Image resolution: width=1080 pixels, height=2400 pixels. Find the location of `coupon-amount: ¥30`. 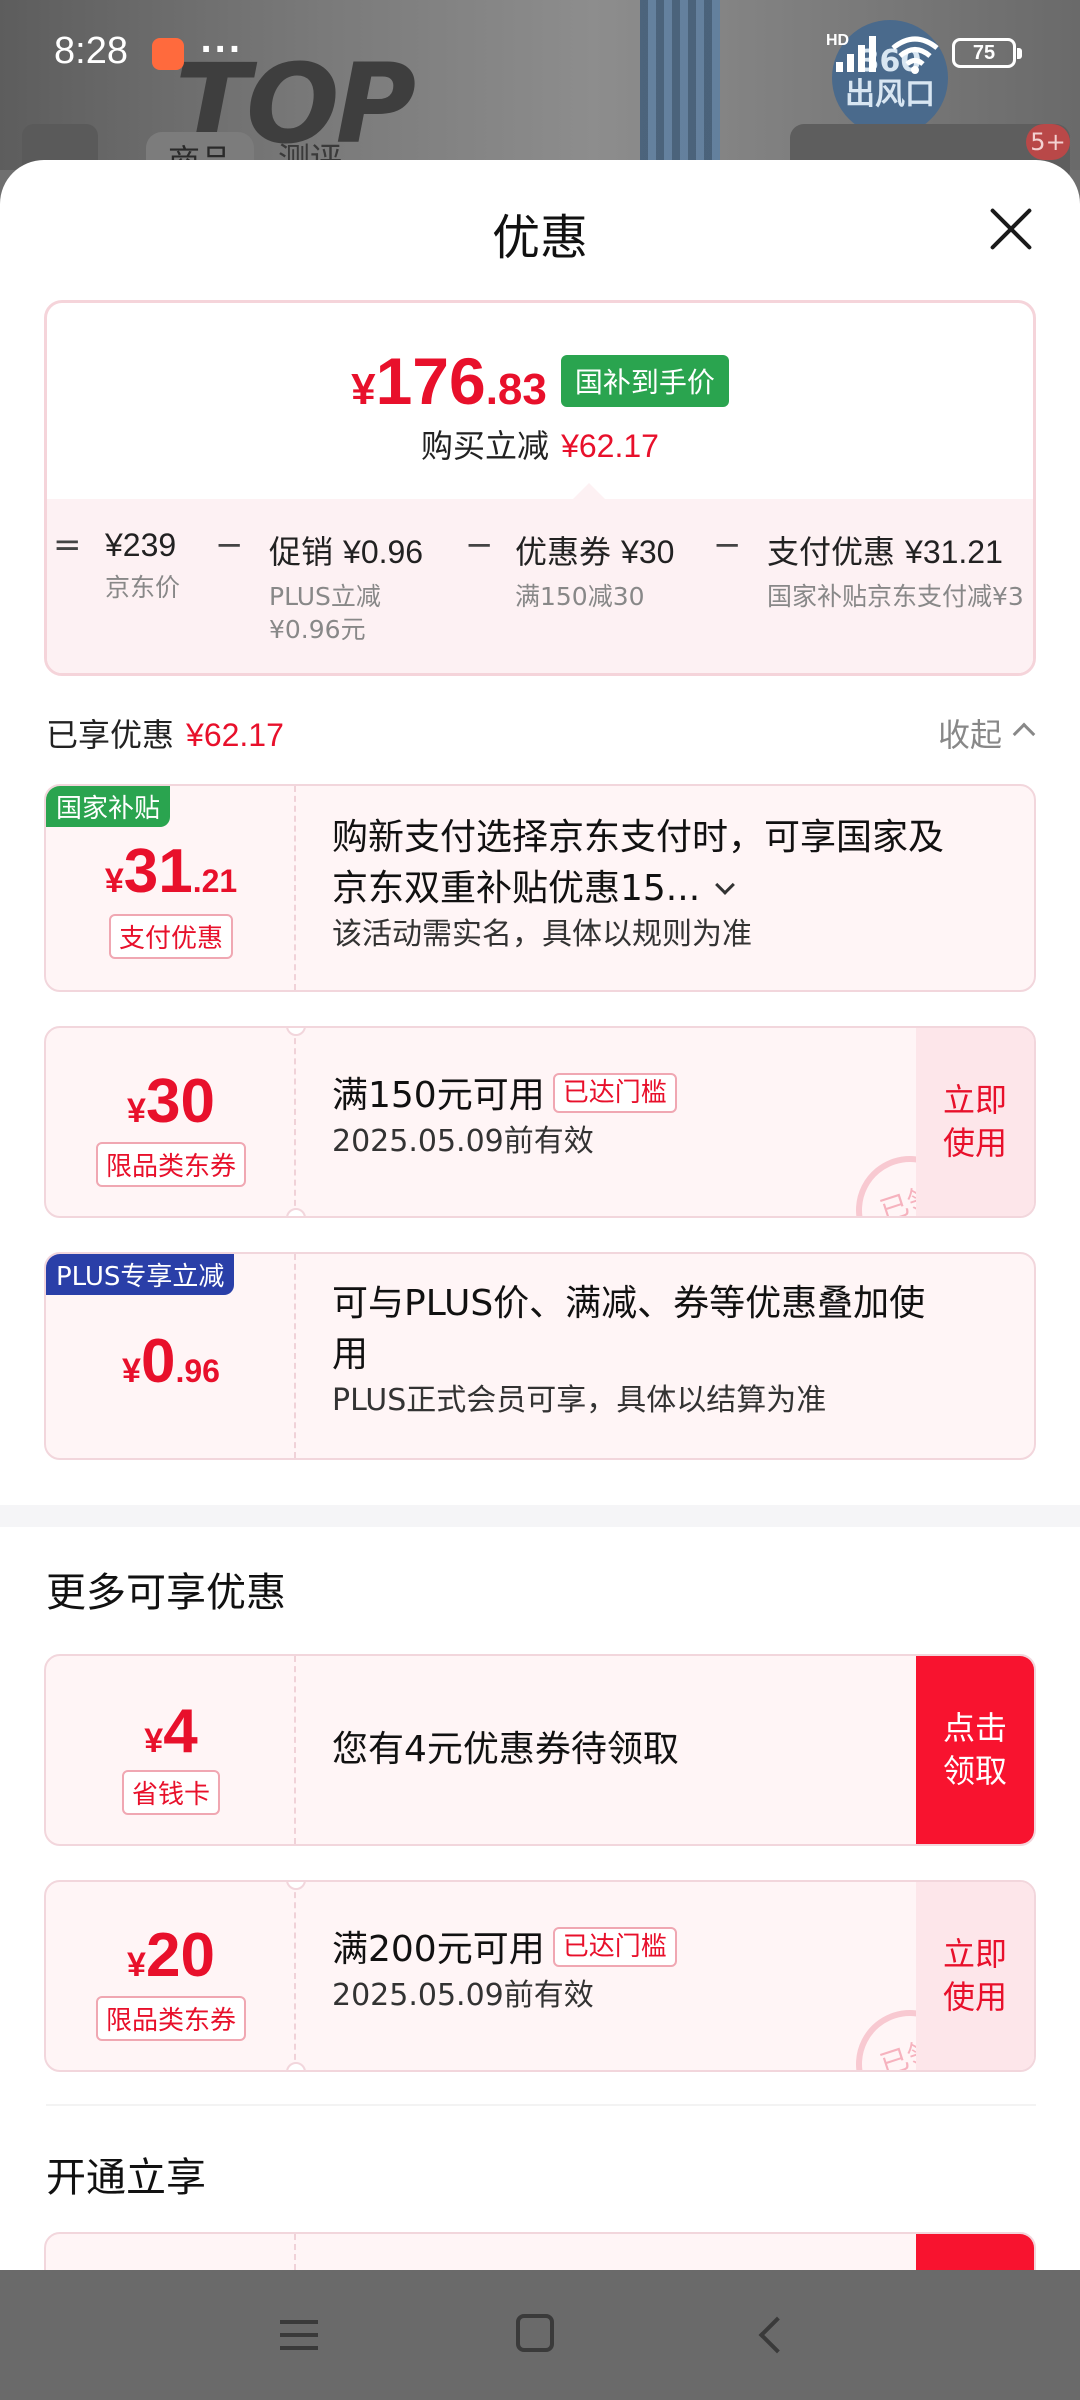

coupon-amount: ¥30 is located at coordinates (171, 1101).